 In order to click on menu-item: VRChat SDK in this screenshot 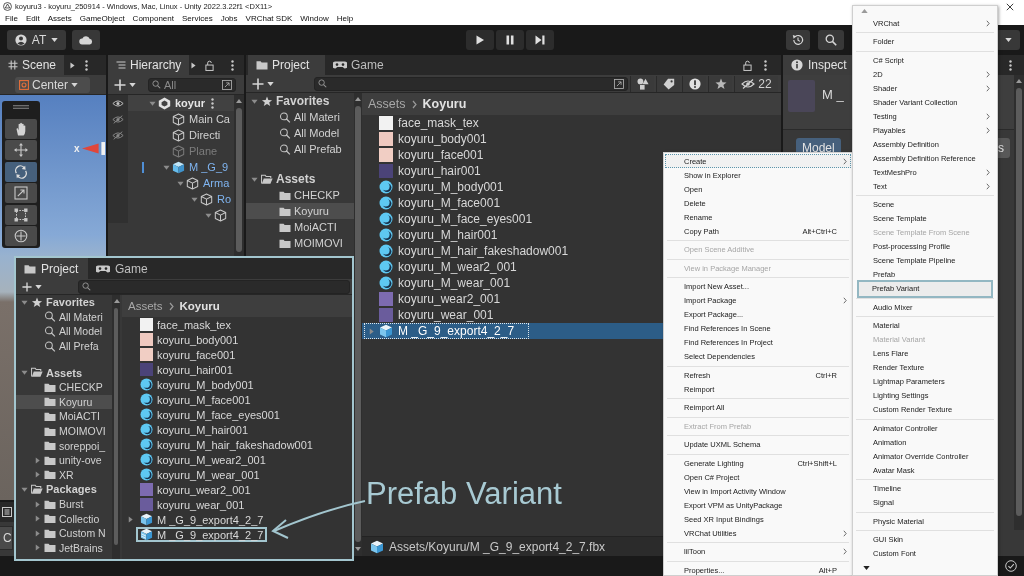, I will do `click(269, 19)`.